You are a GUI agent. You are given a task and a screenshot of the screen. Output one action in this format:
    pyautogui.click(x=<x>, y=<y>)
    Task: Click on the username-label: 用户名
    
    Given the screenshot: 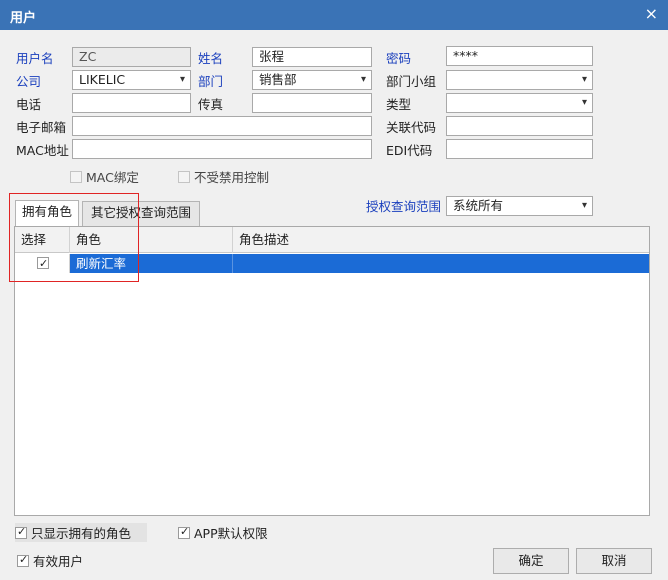 What is the action you would take?
    pyautogui.click(x=35, y=58)
    